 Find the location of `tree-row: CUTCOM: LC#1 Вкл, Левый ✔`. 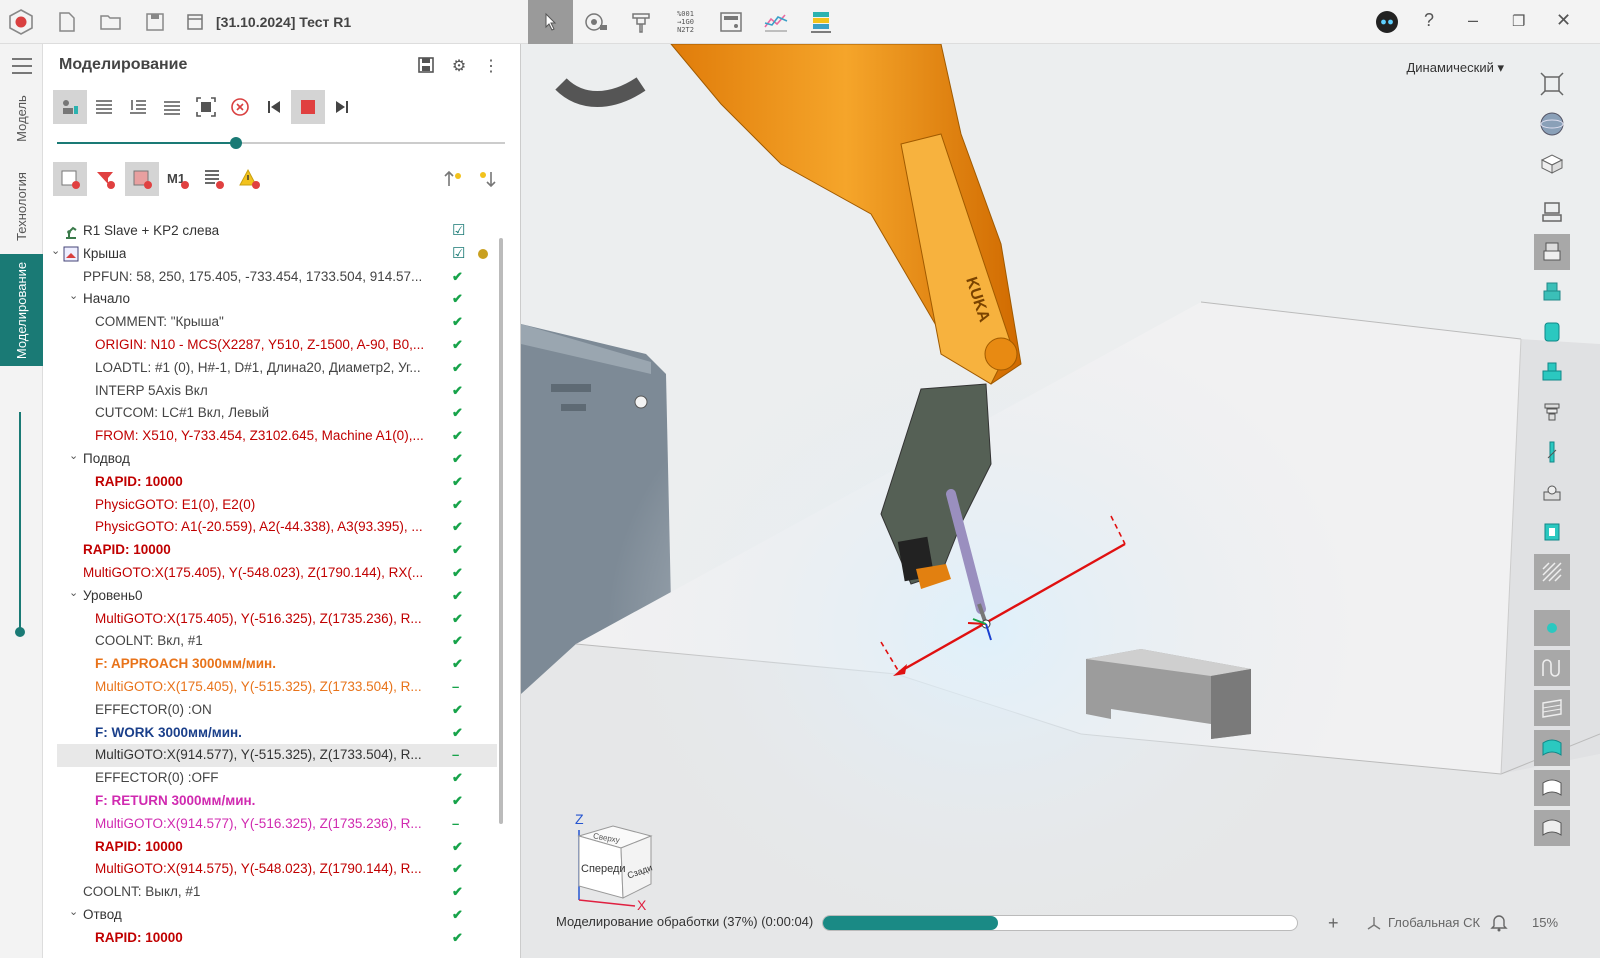

tree-row: CUTCOM: LC#1 Вкл, Левый ✔ is located at coordinates (277, 413).